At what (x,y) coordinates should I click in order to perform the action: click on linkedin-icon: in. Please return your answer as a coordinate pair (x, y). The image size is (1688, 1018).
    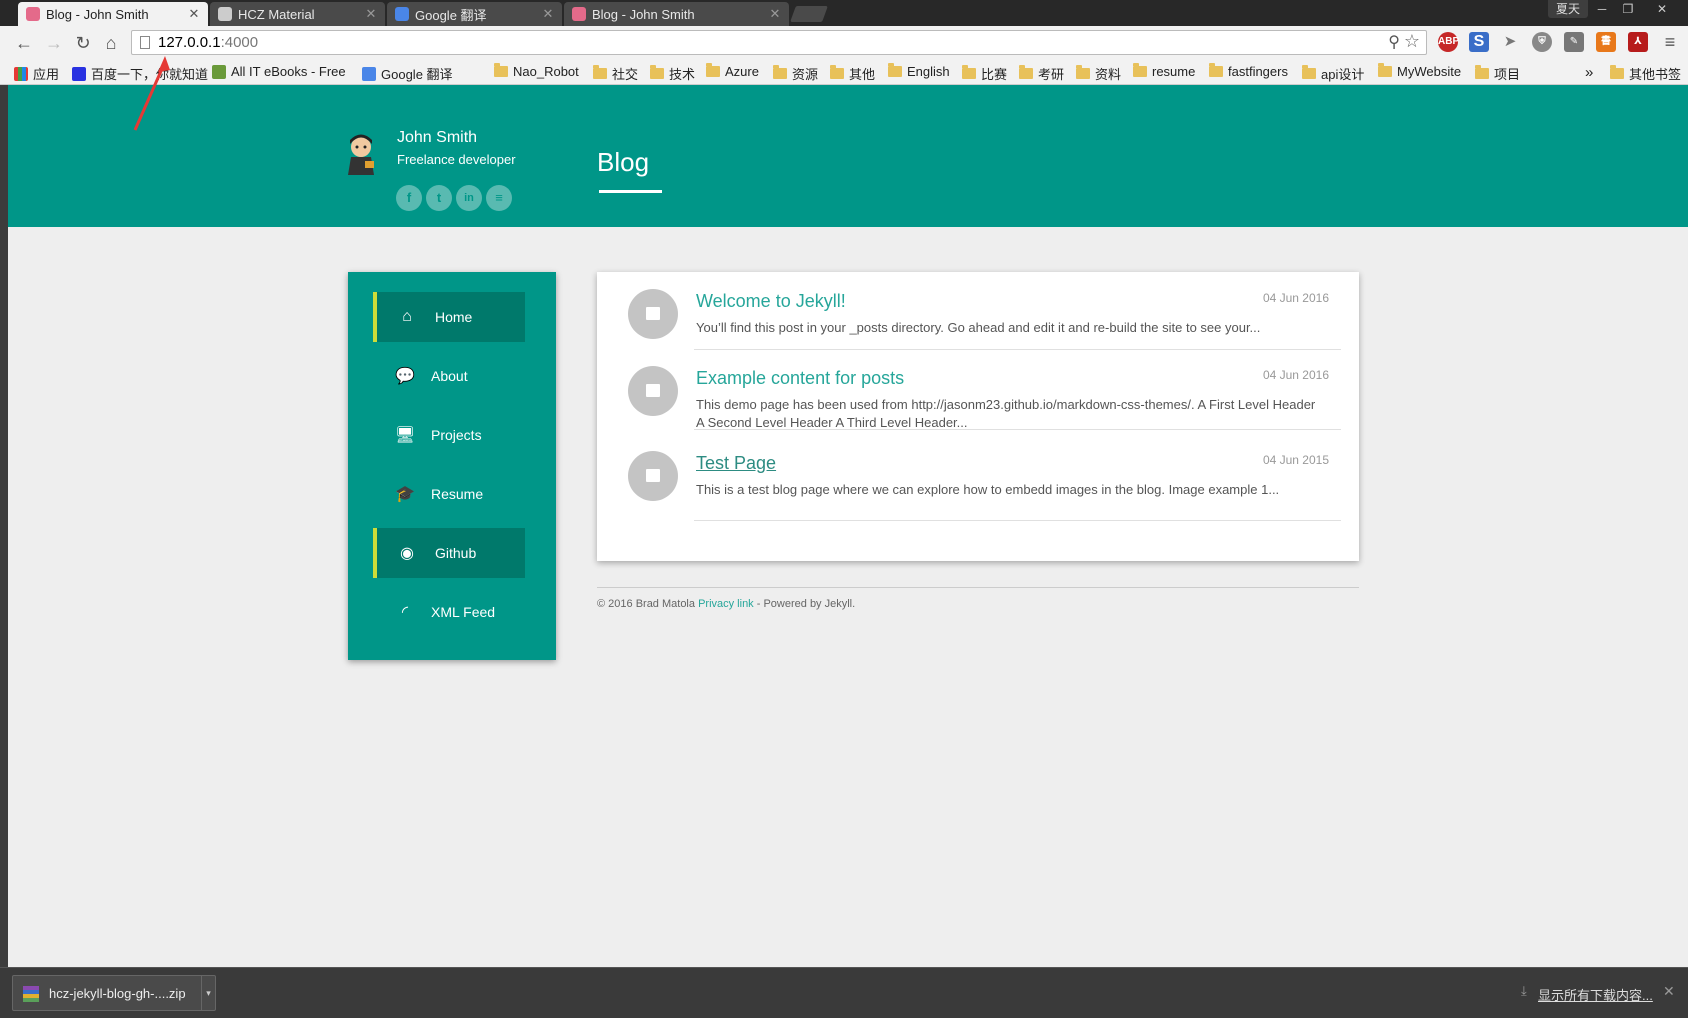
    Looking at the image, I should click on (469, 198).